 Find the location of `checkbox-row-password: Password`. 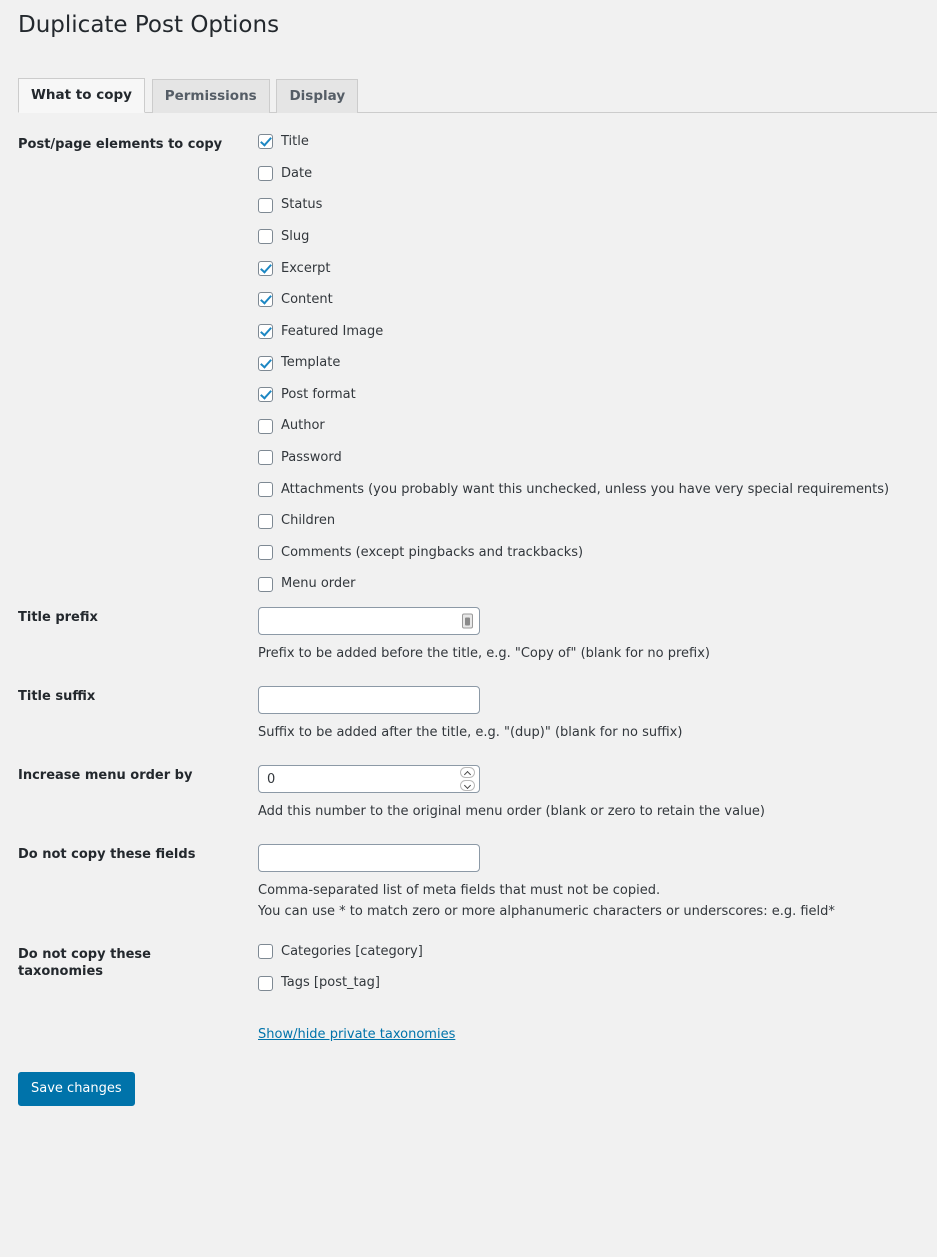

checkbox-row-password: Password is located at coordinates (583, 458).